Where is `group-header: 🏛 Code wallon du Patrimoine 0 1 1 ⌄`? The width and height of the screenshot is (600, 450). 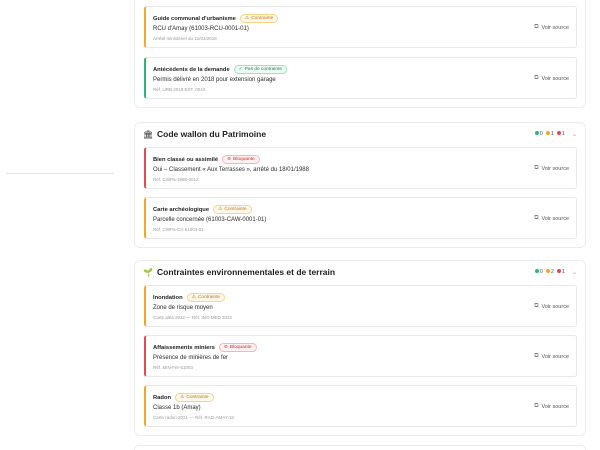 group-header: 🏛 Code wallon du Patrimoine 0 1 1 ⌄ is located at coordinates (360, 134).